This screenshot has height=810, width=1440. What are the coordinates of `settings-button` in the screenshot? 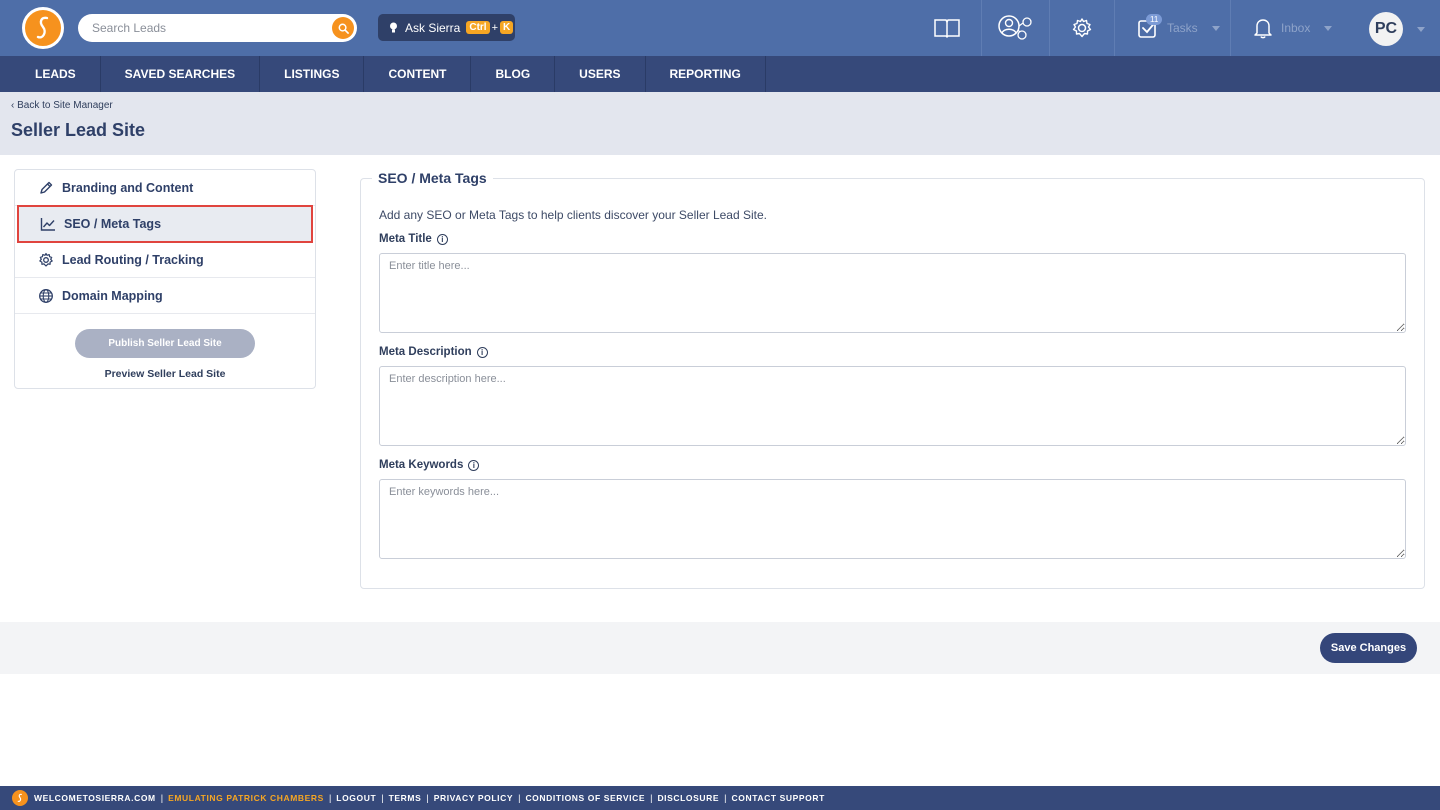 It's located at (1081, 28).